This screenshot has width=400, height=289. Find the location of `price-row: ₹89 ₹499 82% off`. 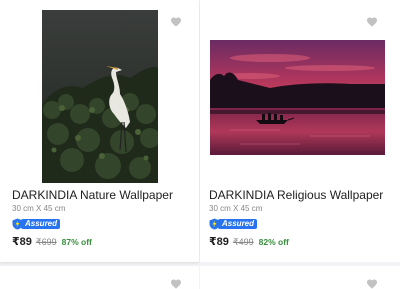

price-row: ₹89 ₹499 82% off is located at coordinates (249, 241).